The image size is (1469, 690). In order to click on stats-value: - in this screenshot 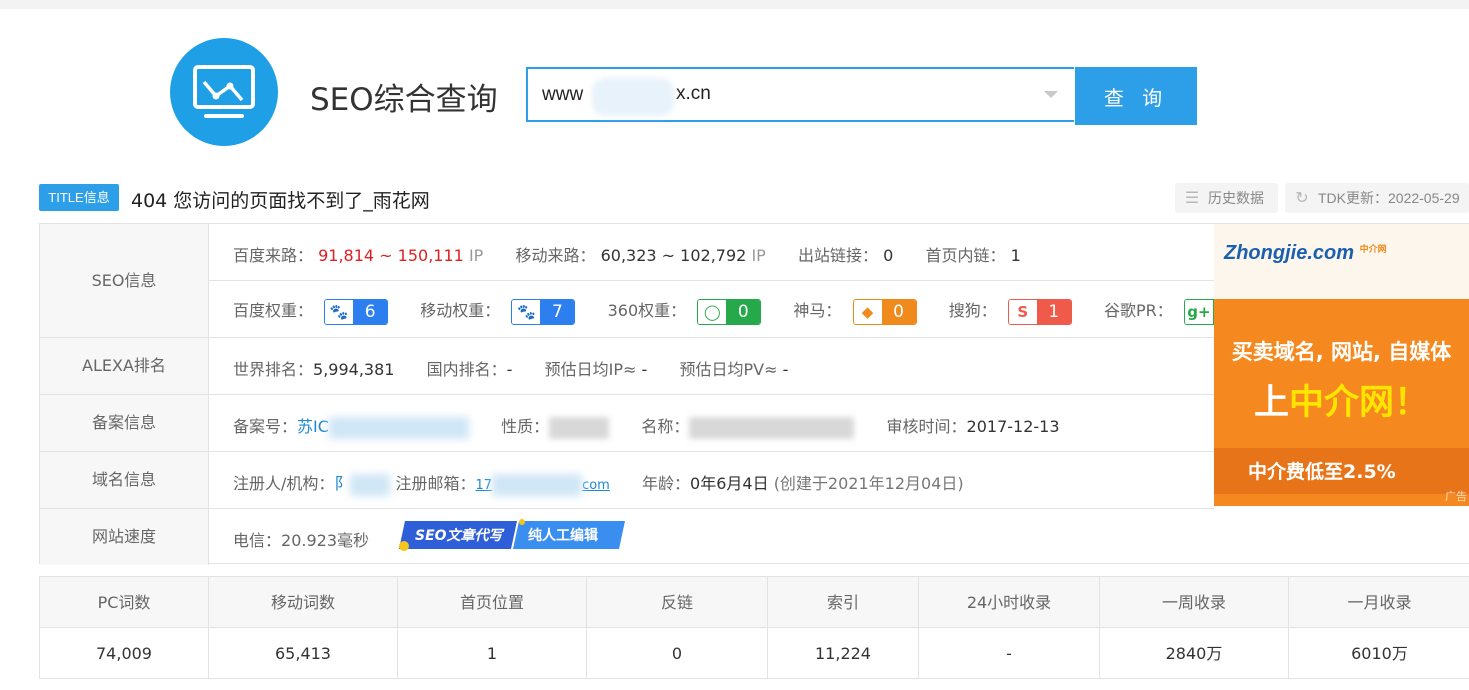, I will do `click(1009, 653)`.